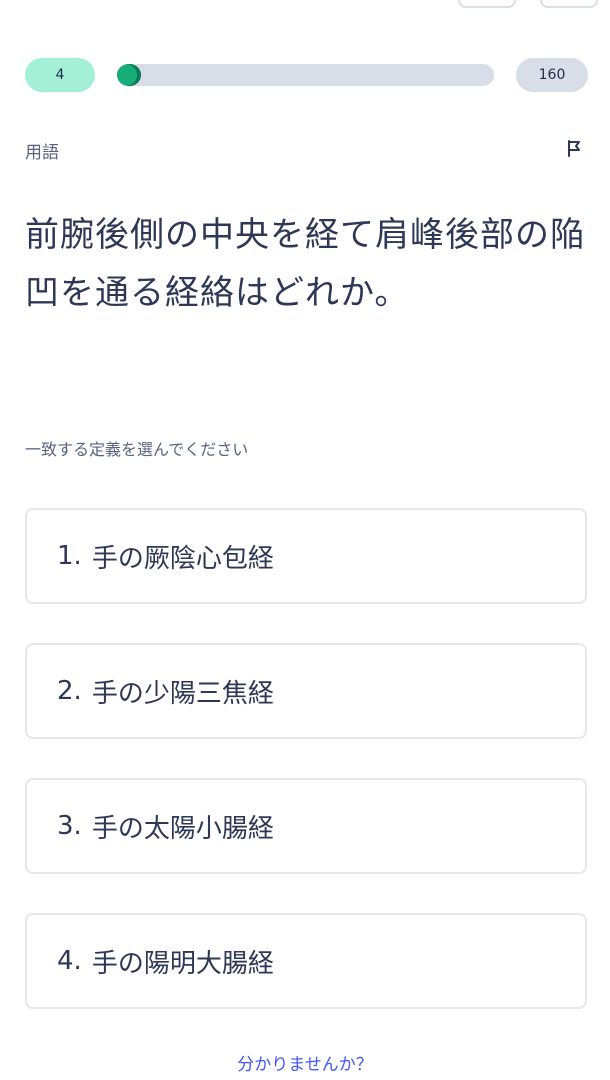 The height and width of the screenshot is (1080, 610). I want to click on header-button-right, so click(569, 4).